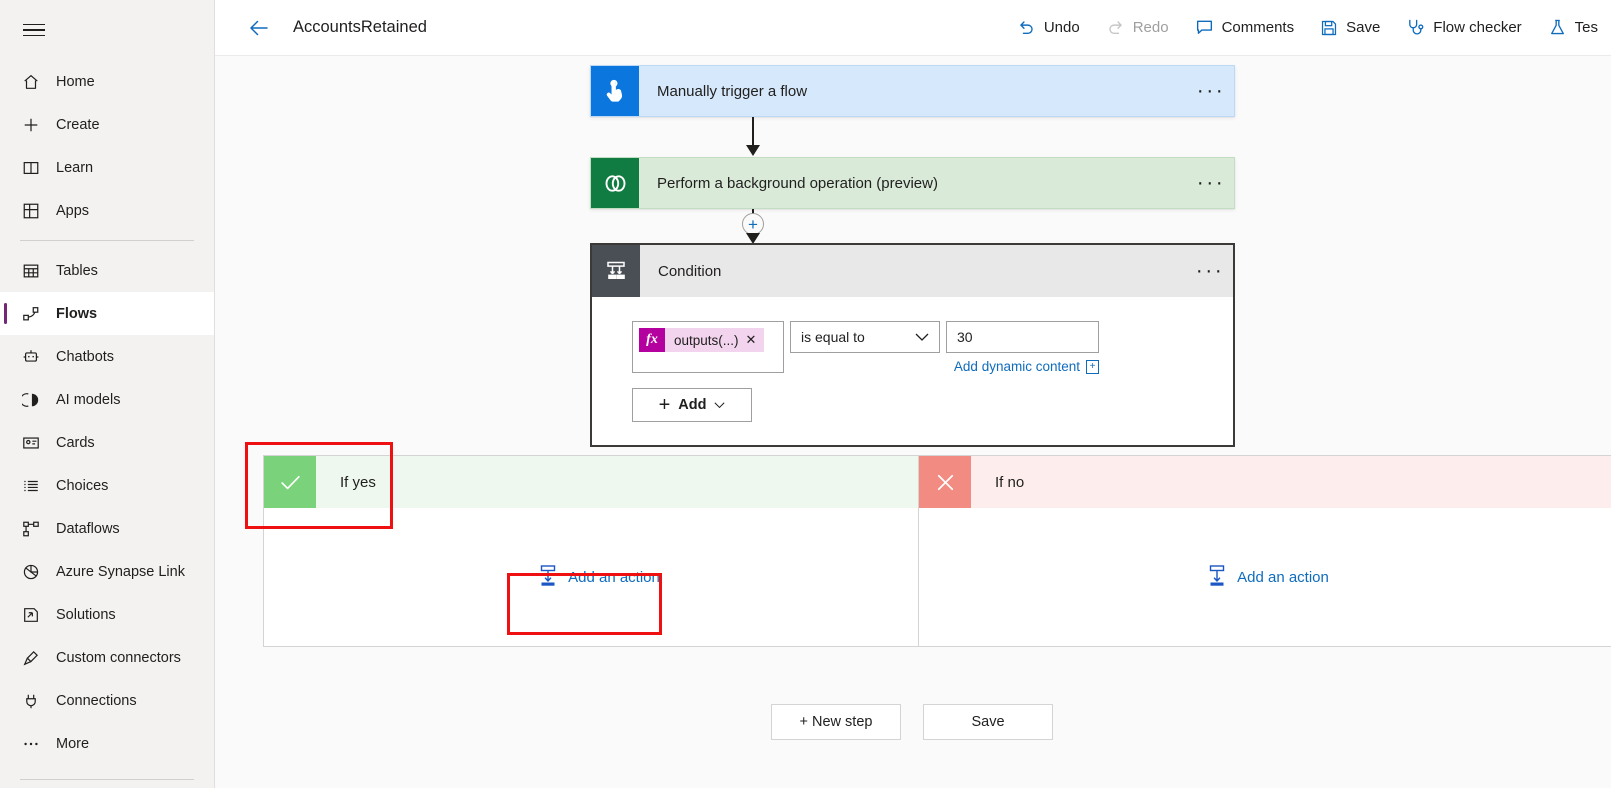 This screenshot has height=788, width=1611. Describe the element at coordinates (31, 271) in the screenshot. I see `table-icon` at that location.